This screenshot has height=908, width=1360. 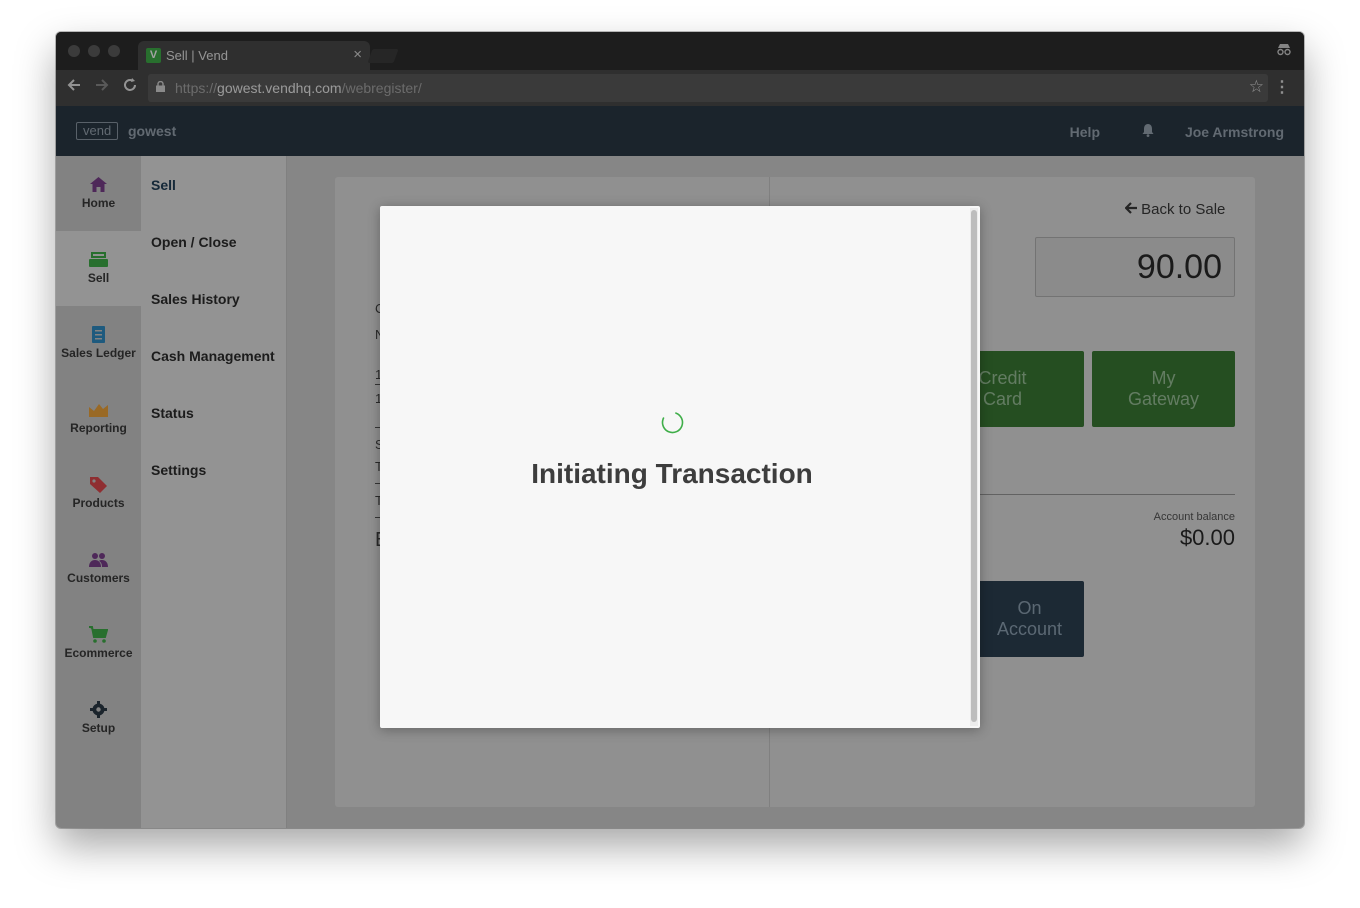 I want to click on modal-title: Initiating Transaction, so click(x=672, y=473).